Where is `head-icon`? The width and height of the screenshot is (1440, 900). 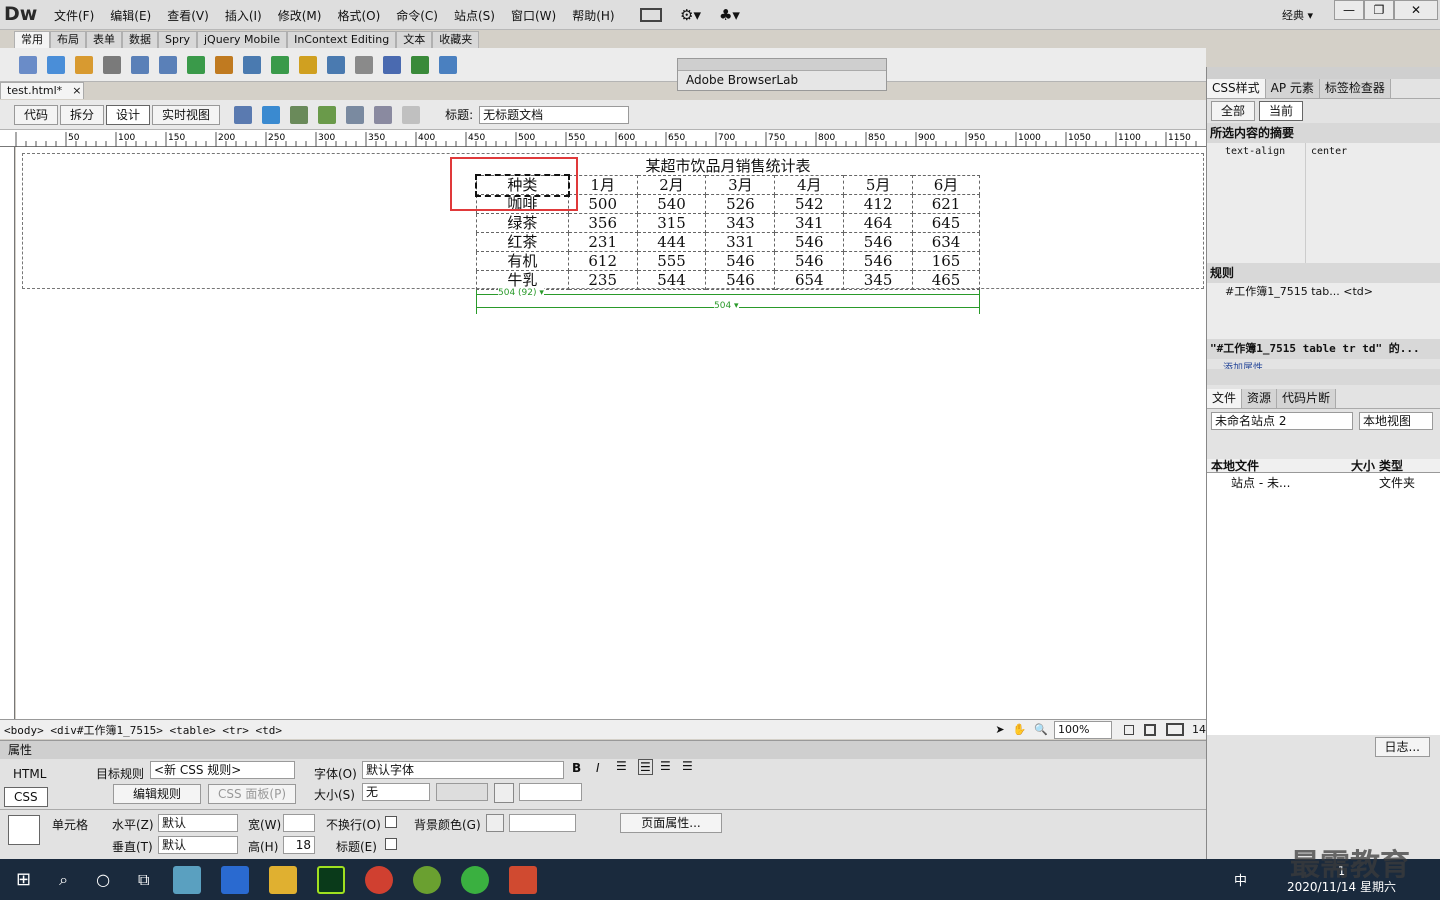
head-icon is located at coordinates (364, 64).